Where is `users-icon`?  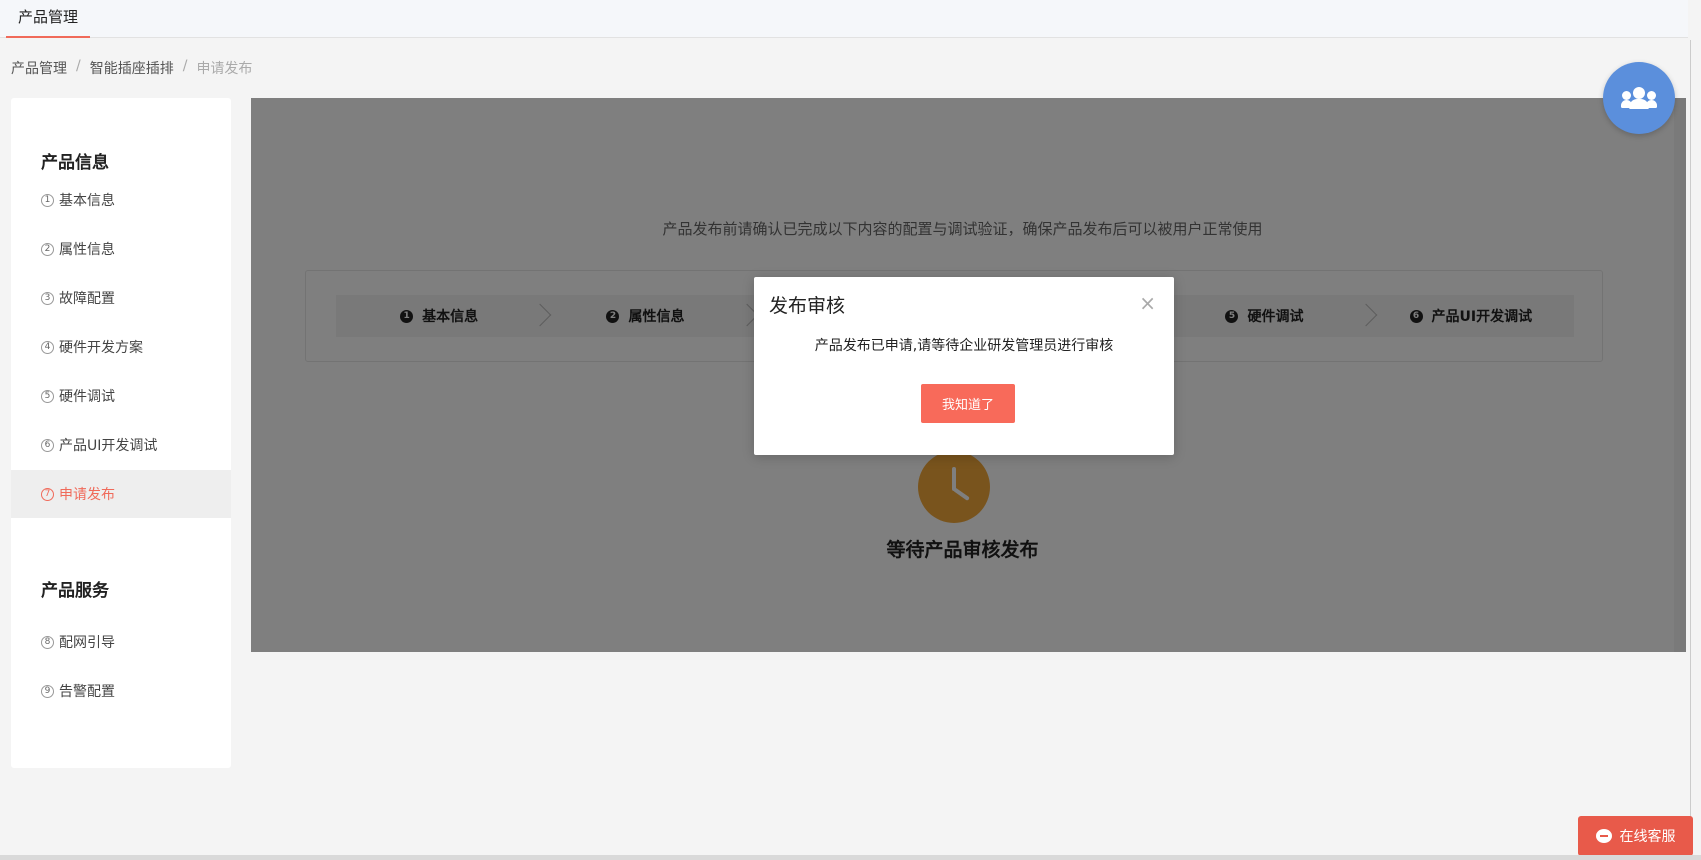 users-icon is located at coordinates (1639, 98).